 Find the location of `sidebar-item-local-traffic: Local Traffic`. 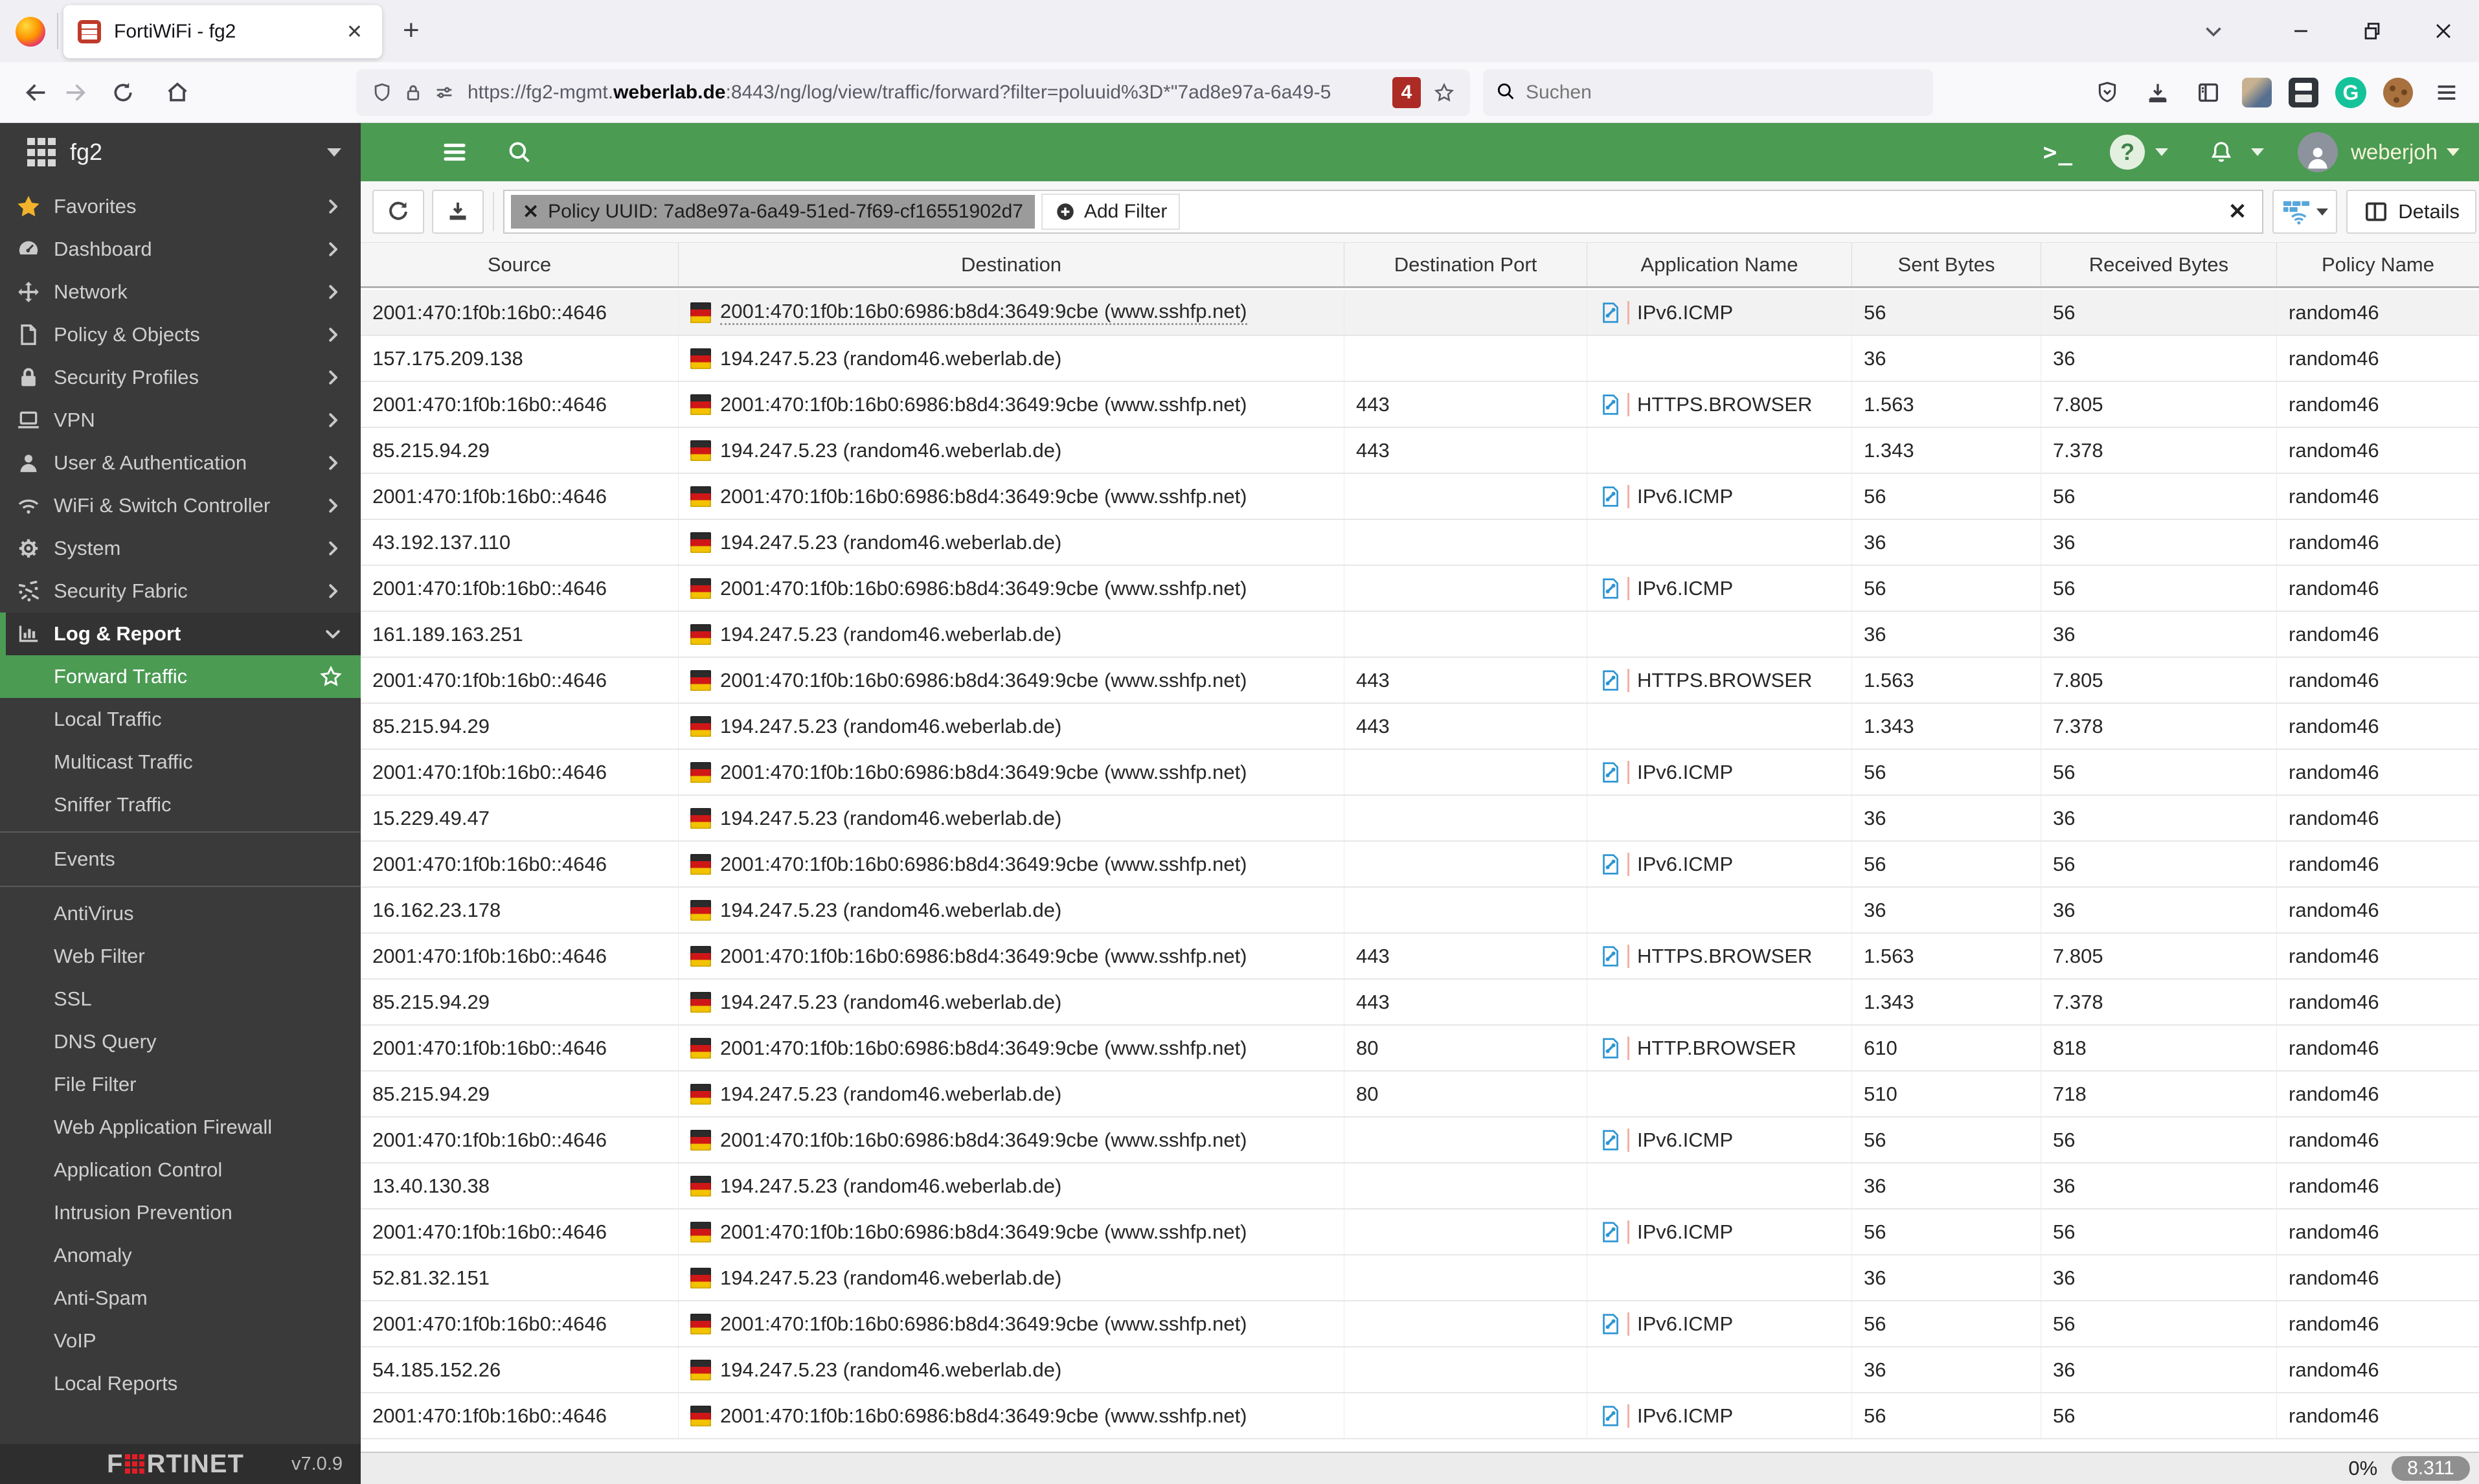

sidebar-item-local-traffic: Local Traffic is located at coordinates (180, 719).